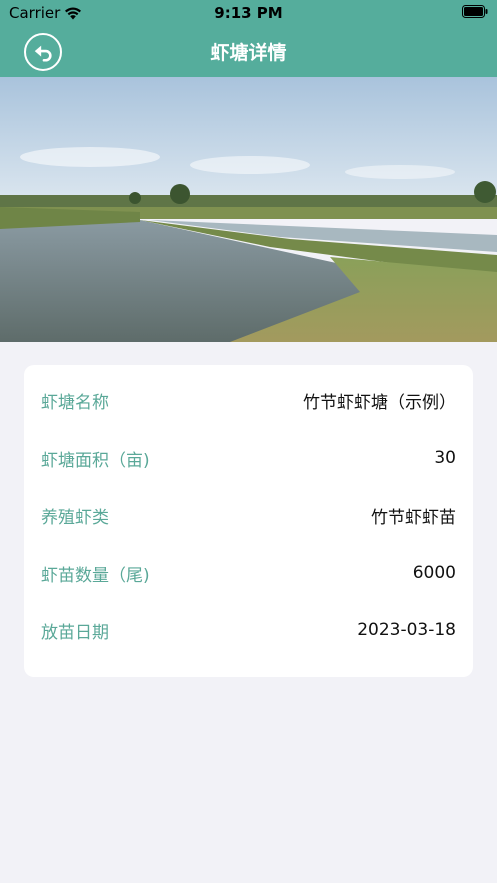  Describe the element at coordinates (248, 515) in the screenshot. I see `detail-row-shrimp-type: 养殖虾类 竹节虾虾苗` at that location.